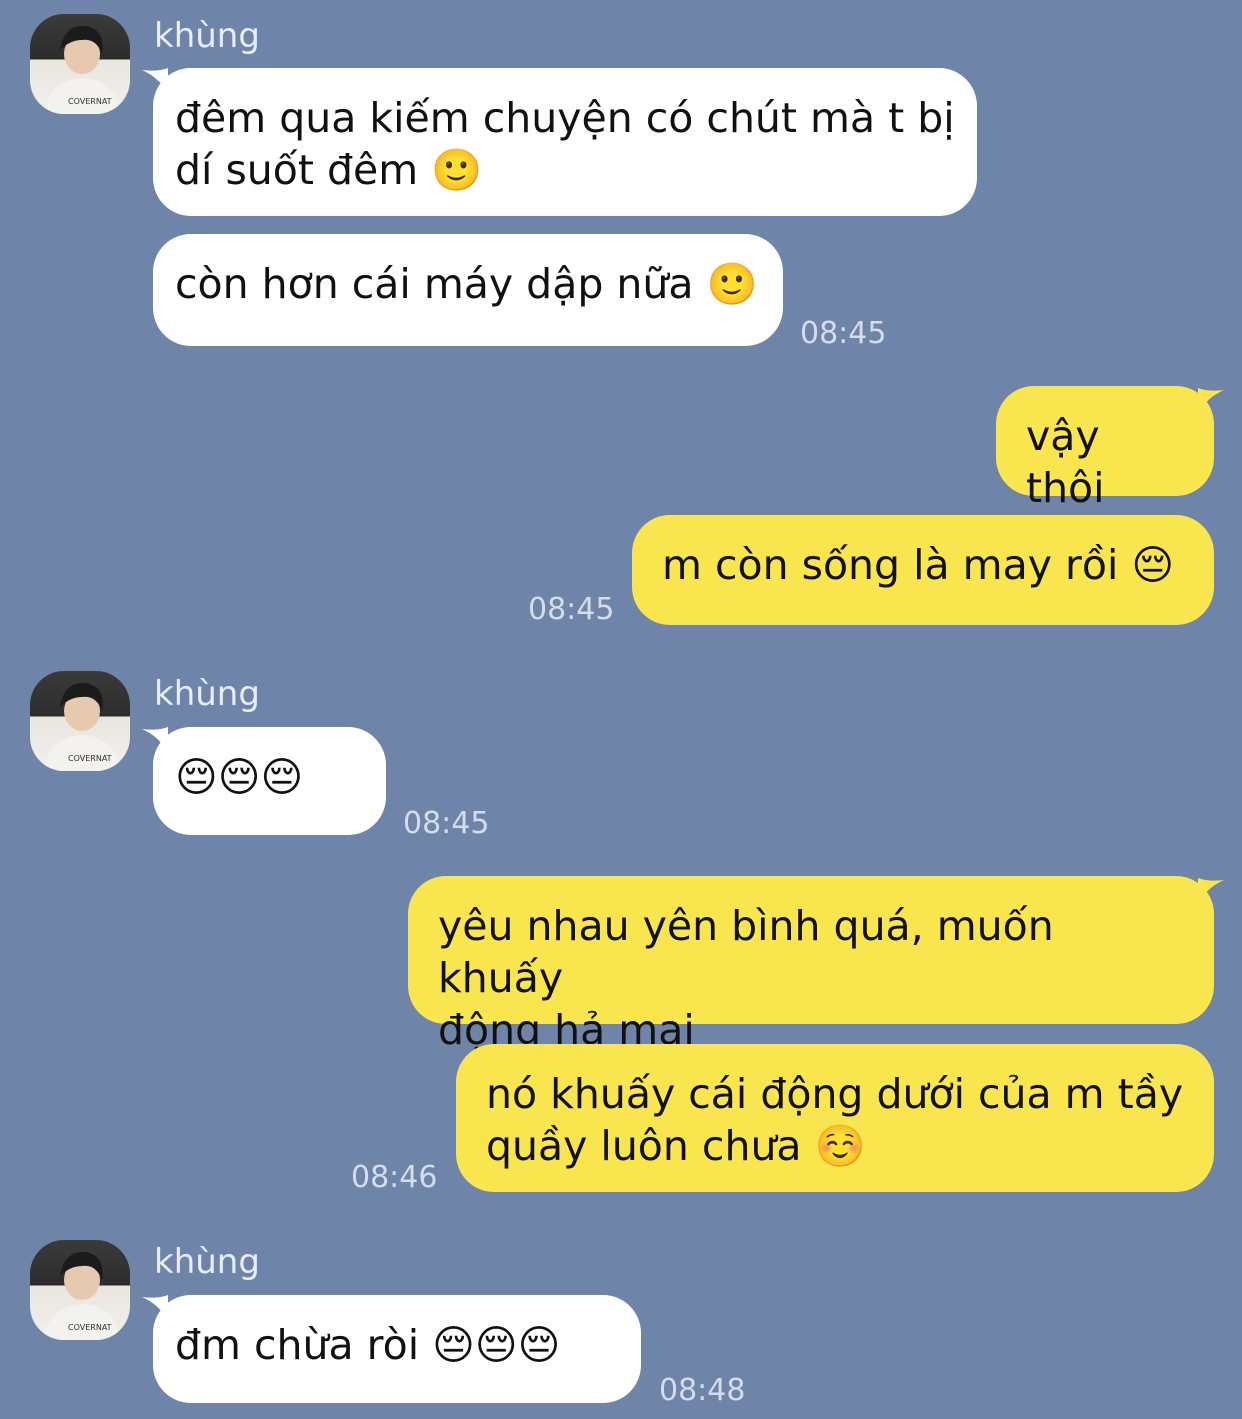  I want to click on message-bubble: đm chừa ròi 😔😔😔, so click(397, 1349).